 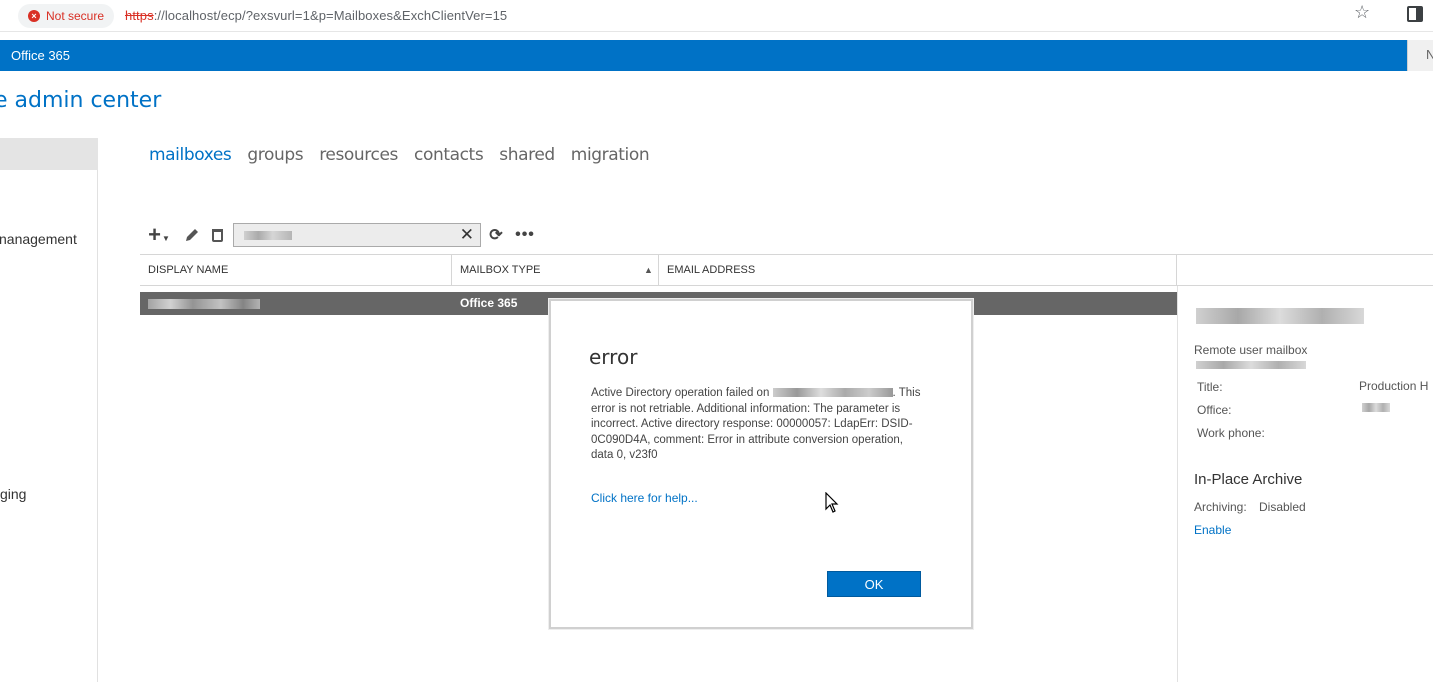 What do you see at coordinates (467, 235) in the screenshot?
I see `close-icon: ✕` at bounding box center [467, 235].